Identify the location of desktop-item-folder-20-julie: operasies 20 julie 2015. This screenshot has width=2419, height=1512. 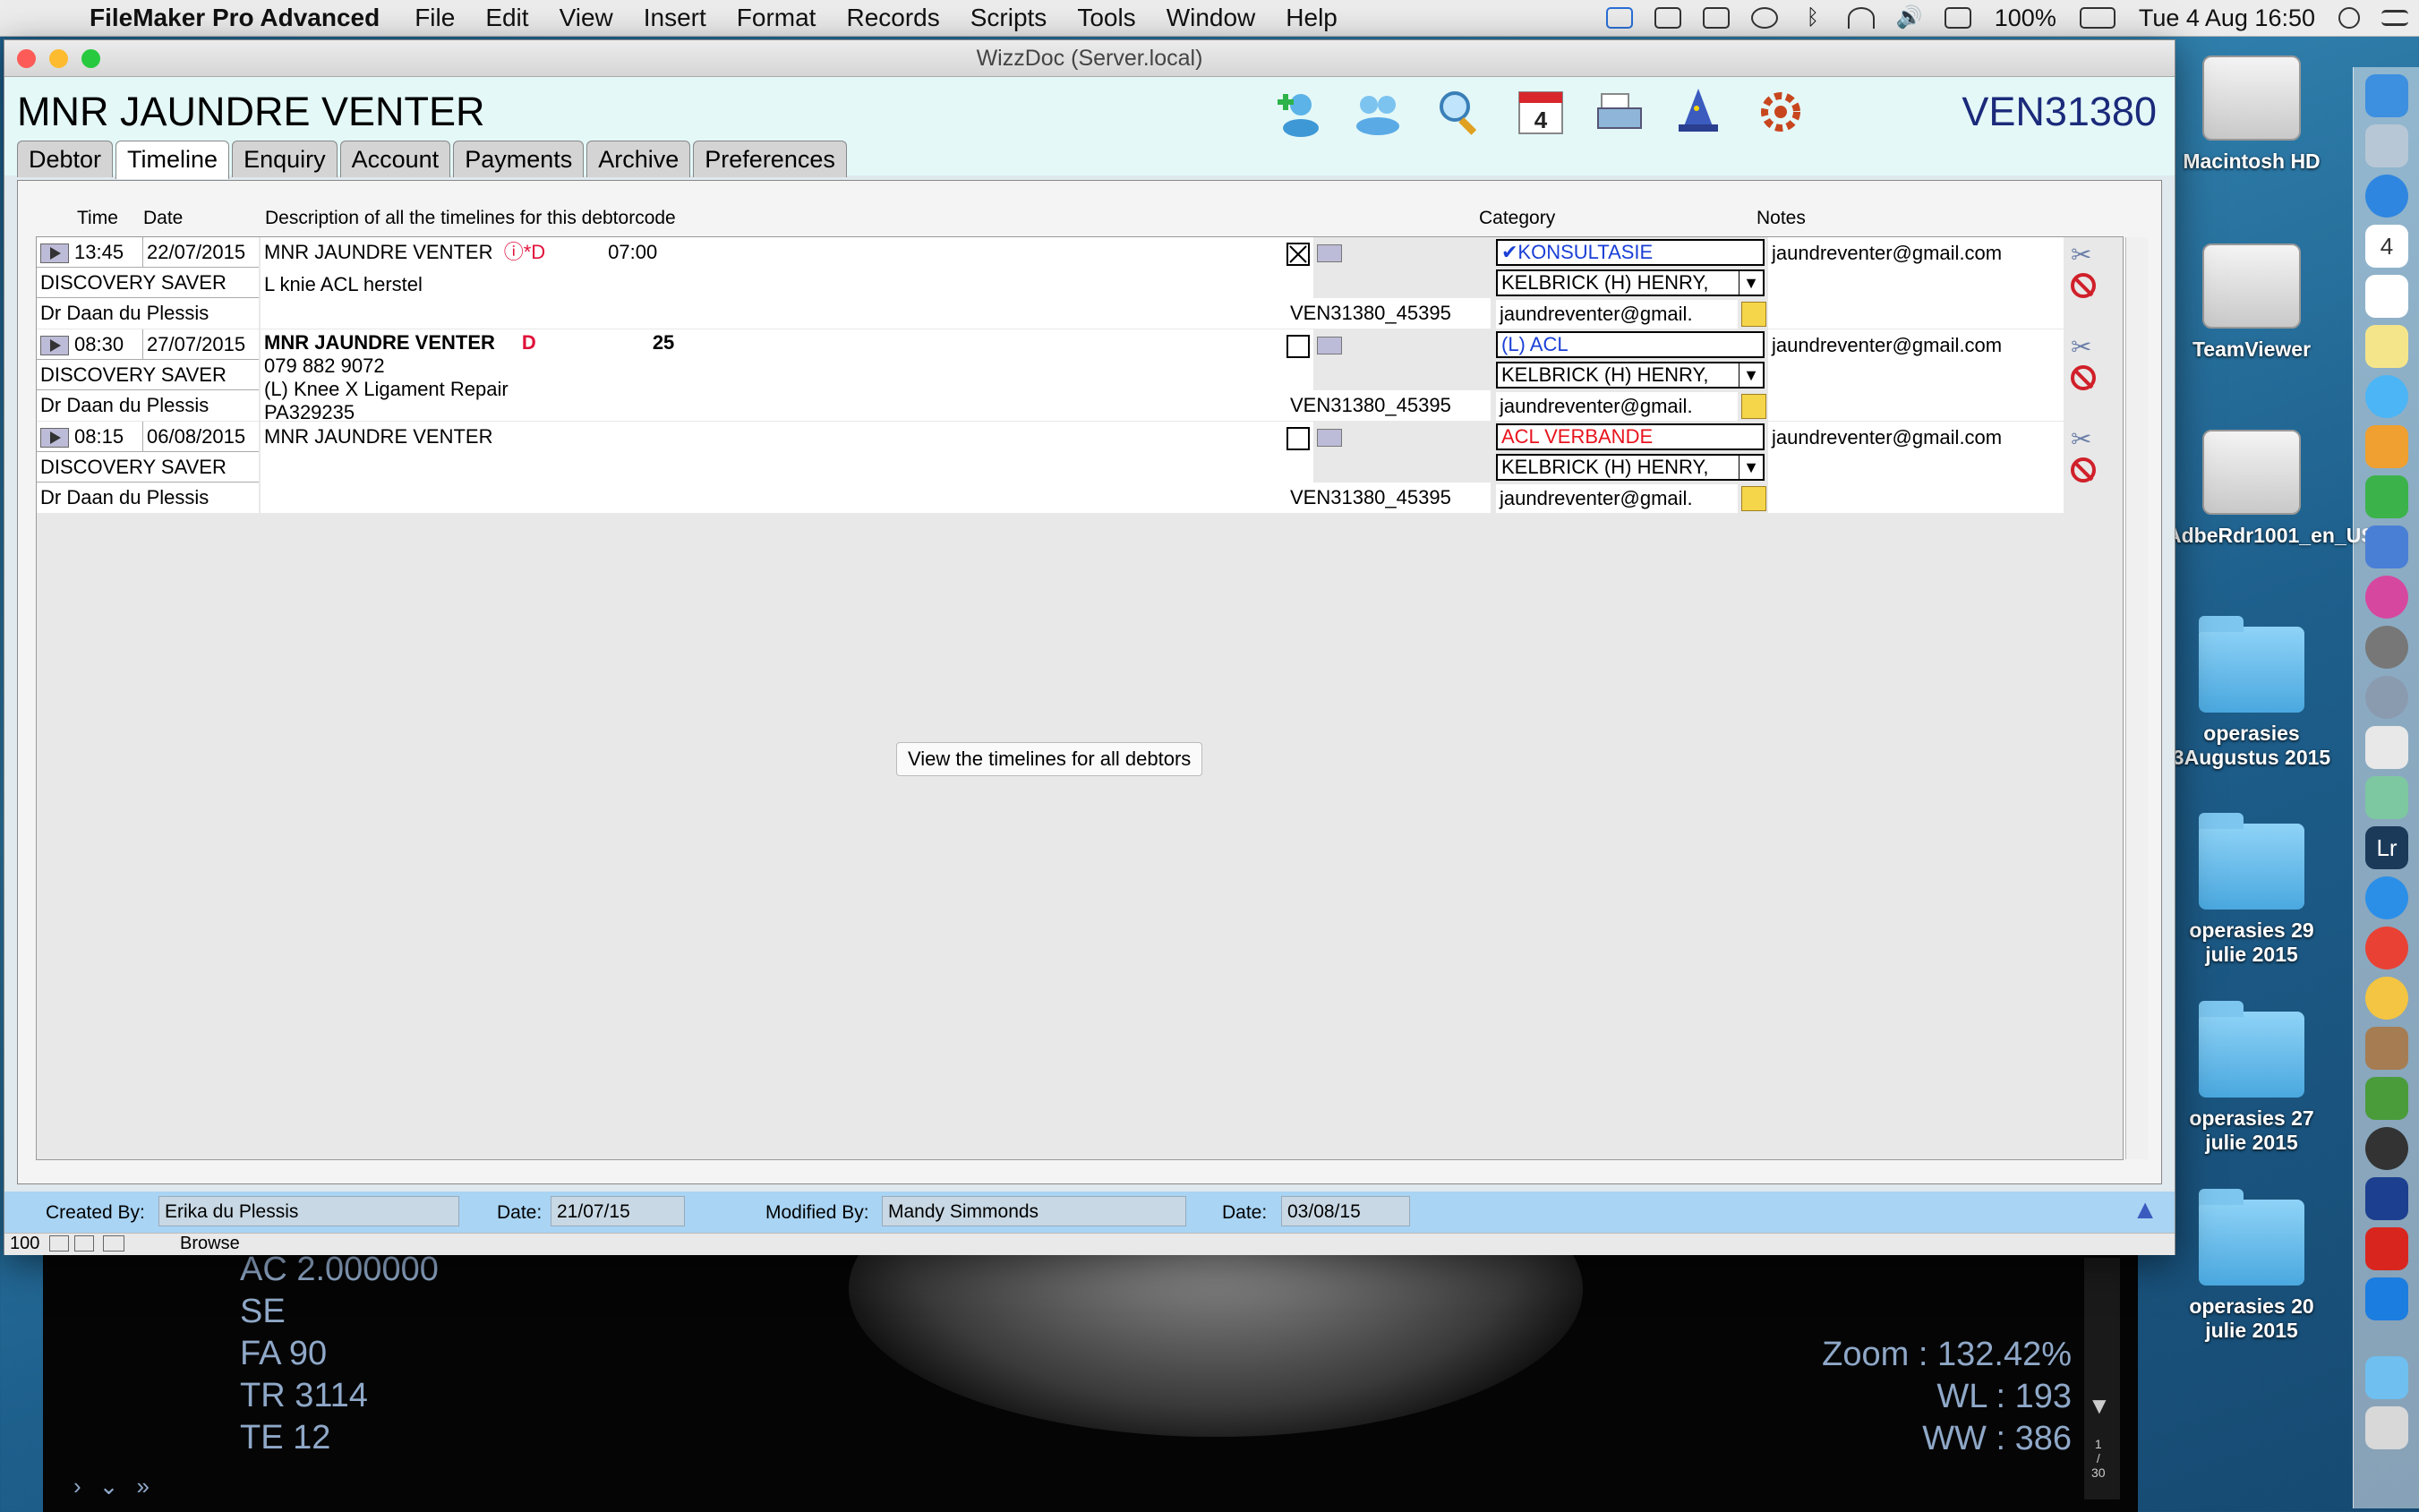
(2252, 1266).